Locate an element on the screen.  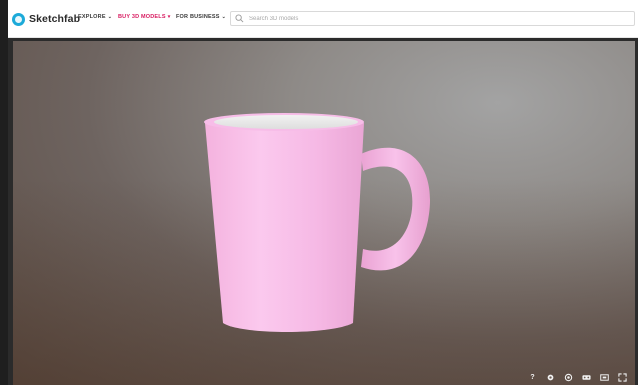
sketchfab-logo: Sketchfab is located at coordinates (46, 19).